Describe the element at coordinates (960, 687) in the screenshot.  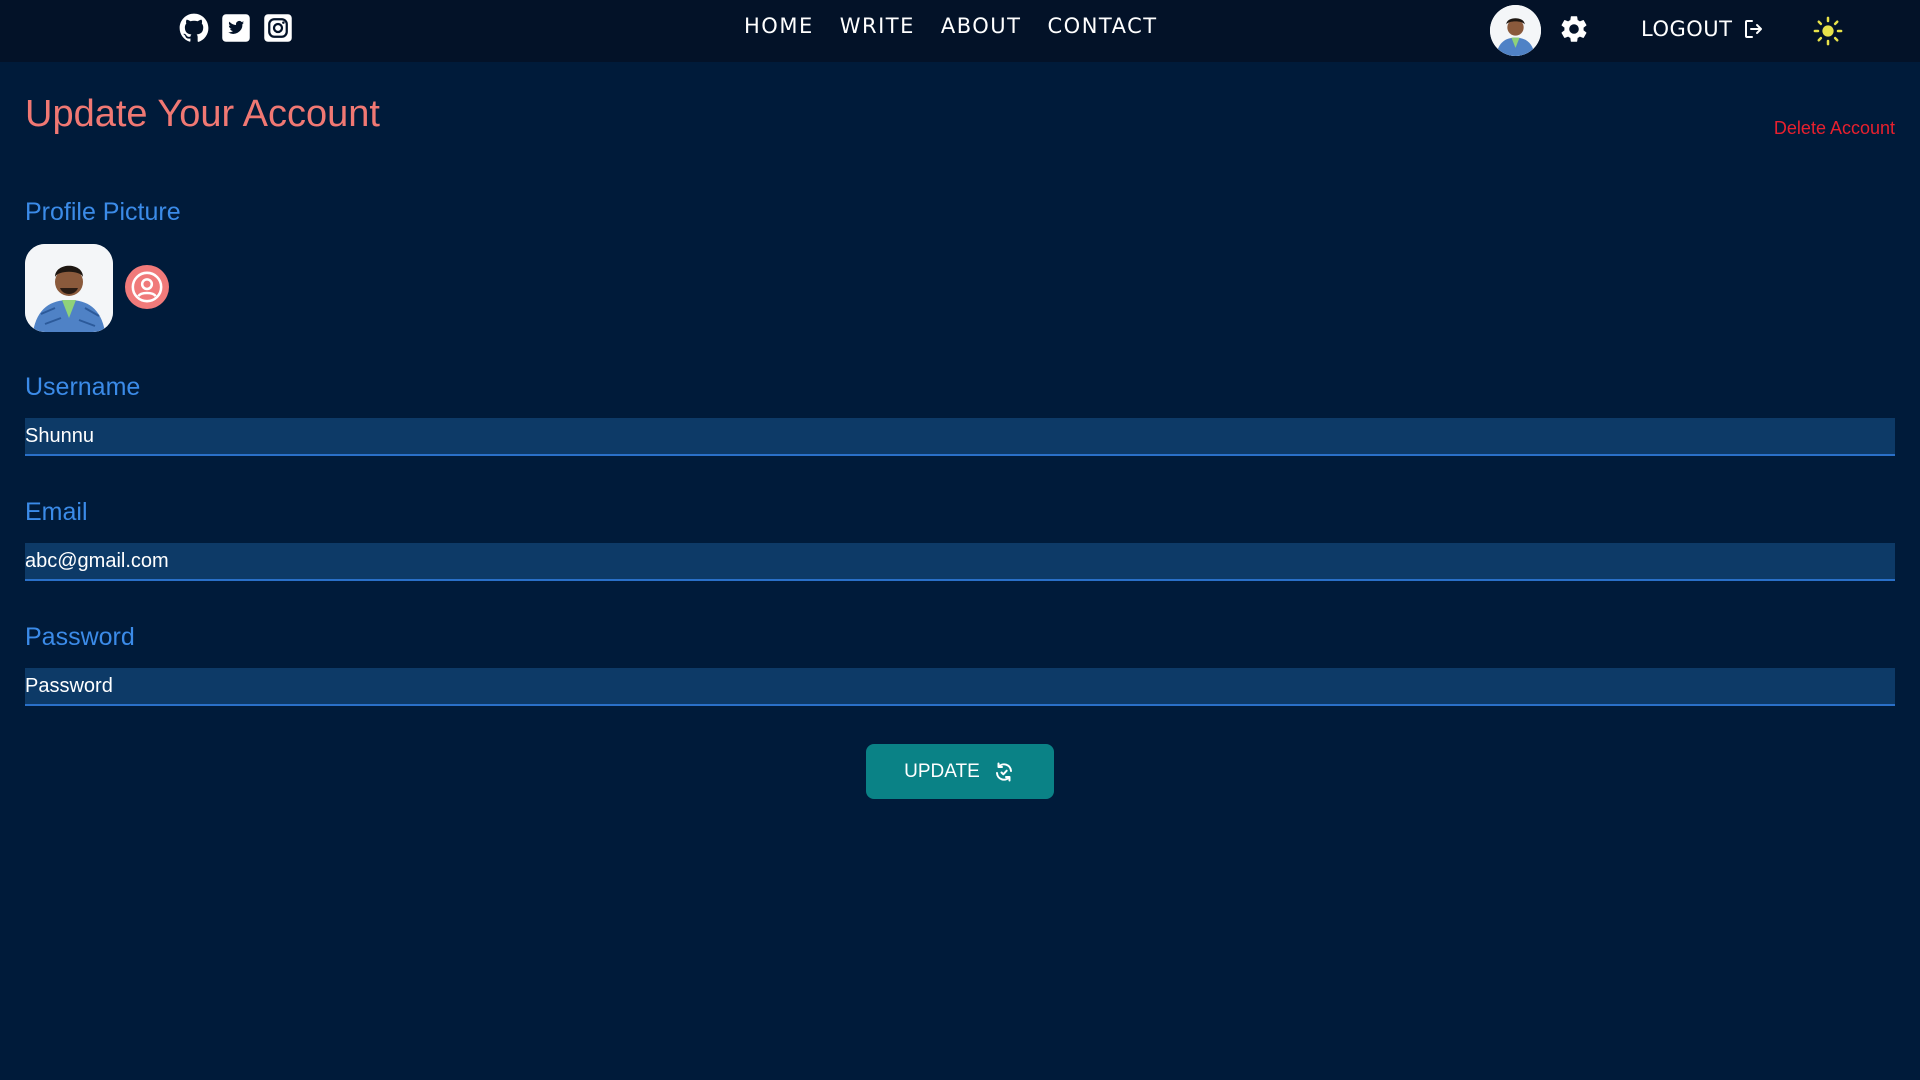
I see `password-input` at that location.